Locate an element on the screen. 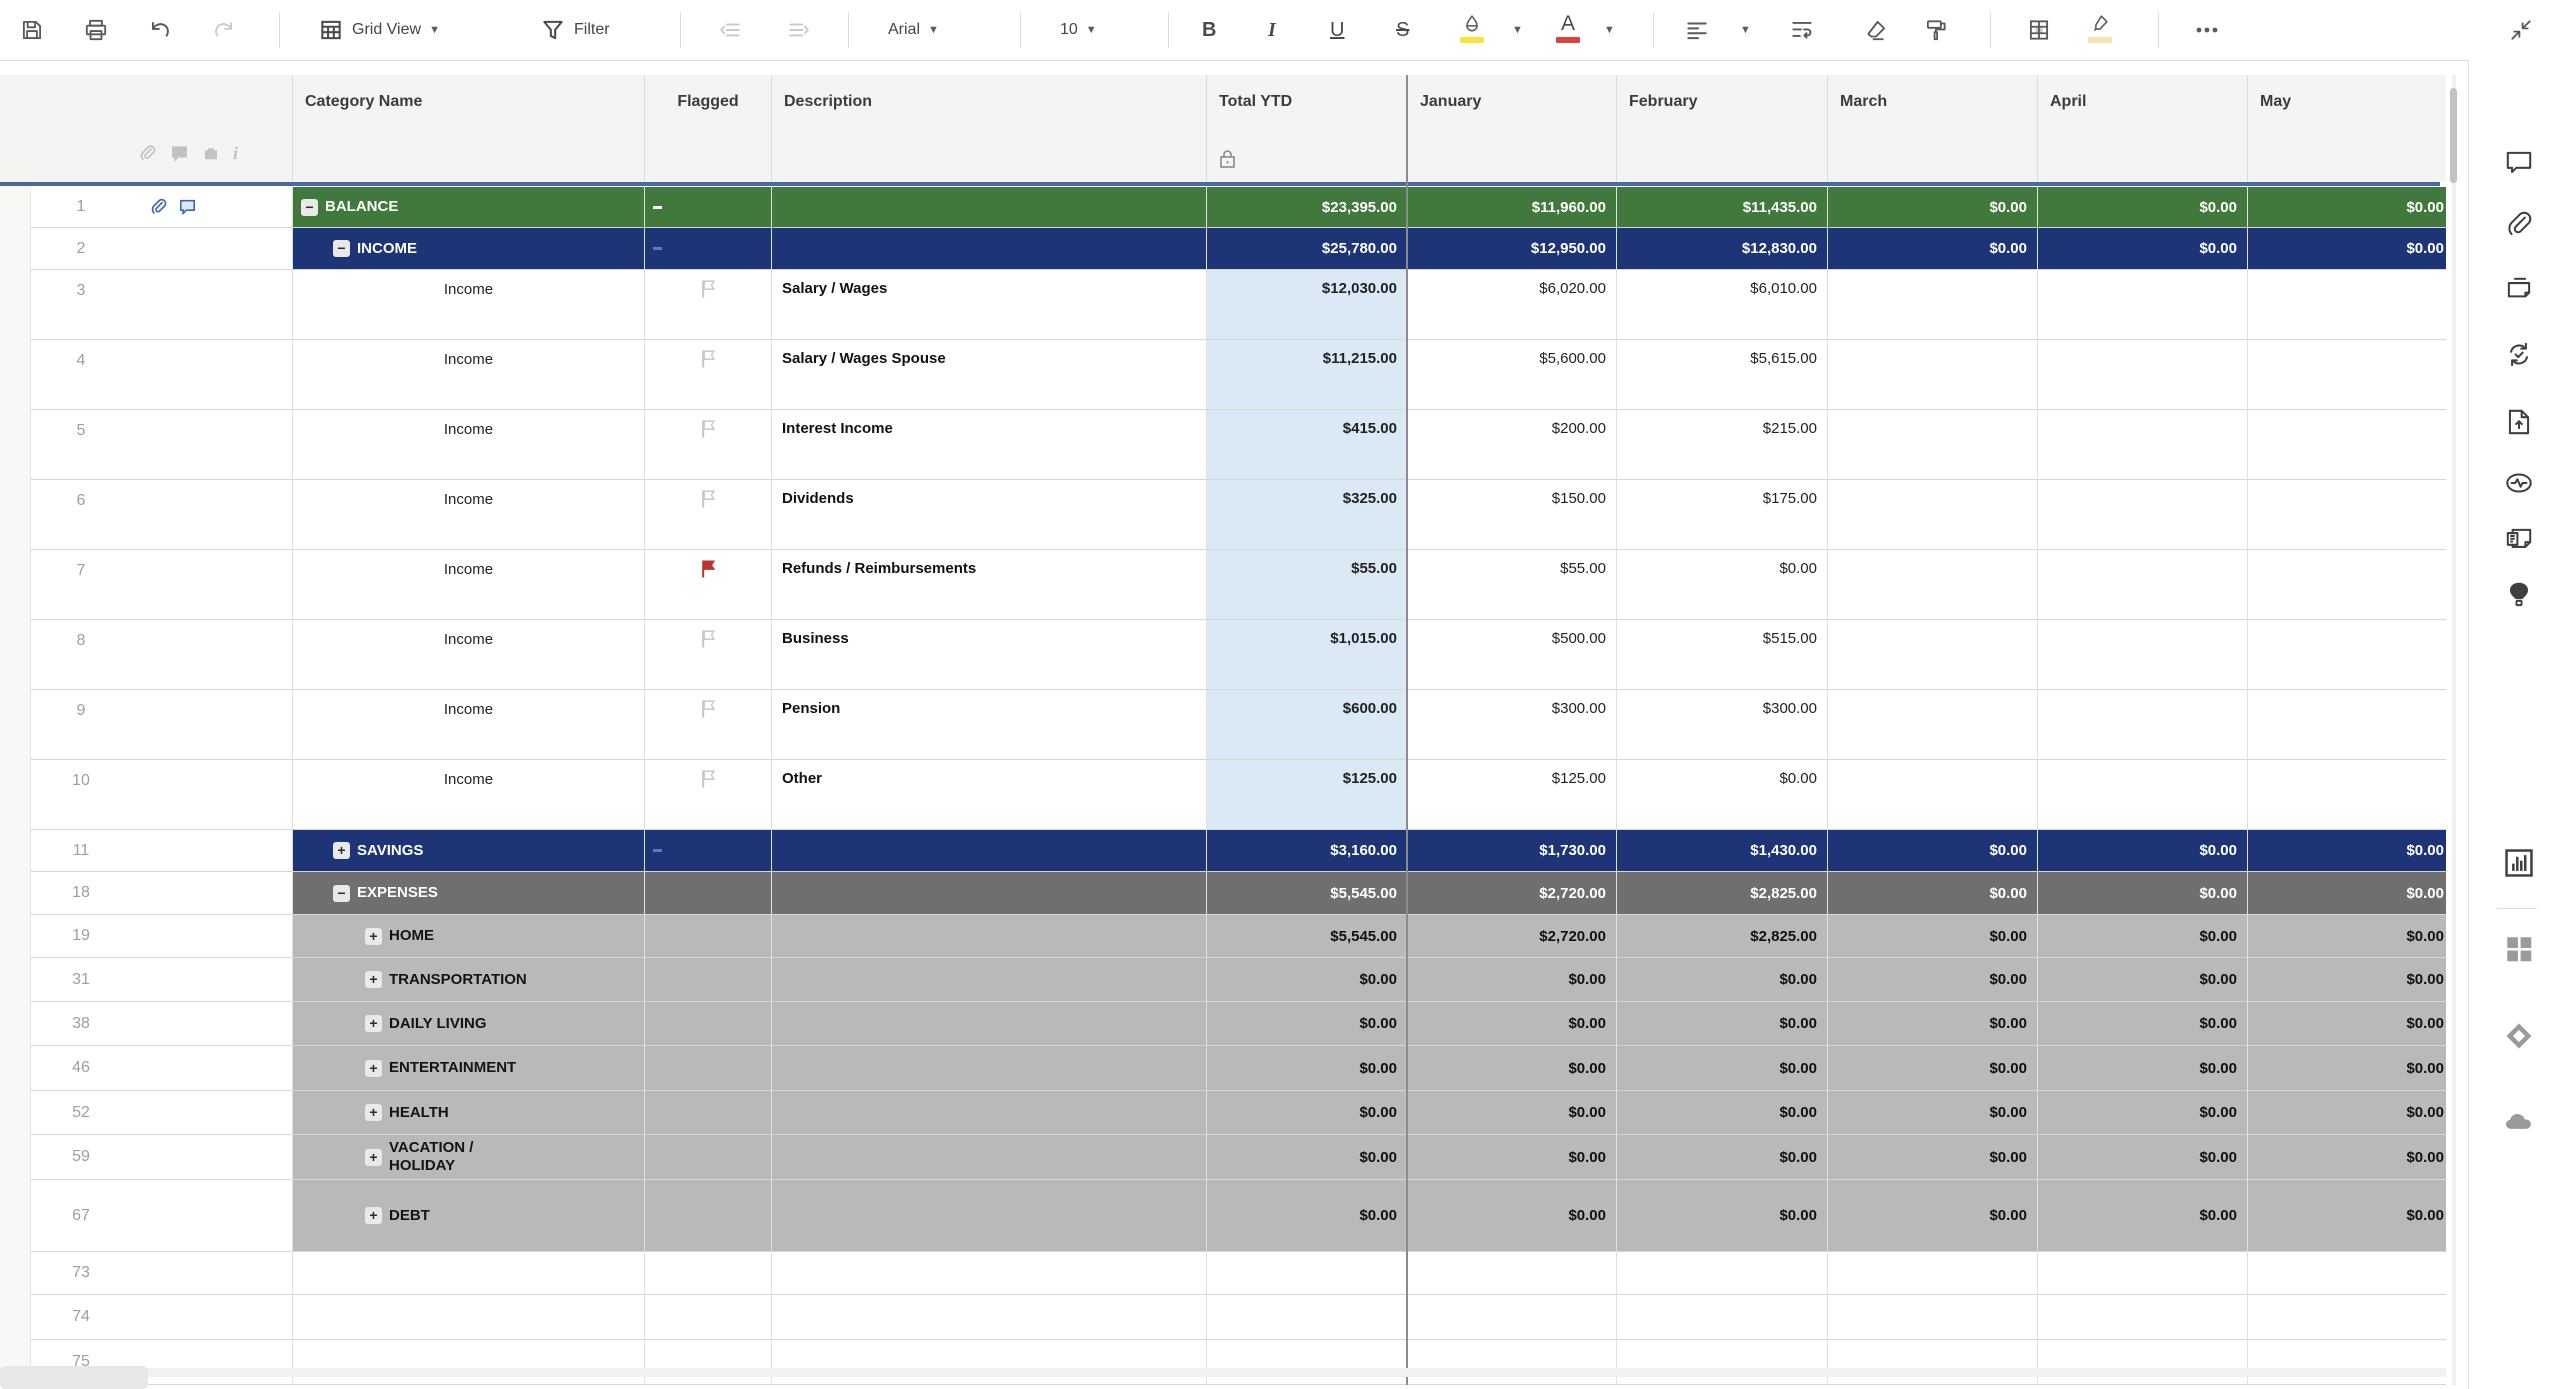 The height and width of the screenshot is (1389, 2560). grid-cell: $11,435.00 is located at coordinates (1722, 207).